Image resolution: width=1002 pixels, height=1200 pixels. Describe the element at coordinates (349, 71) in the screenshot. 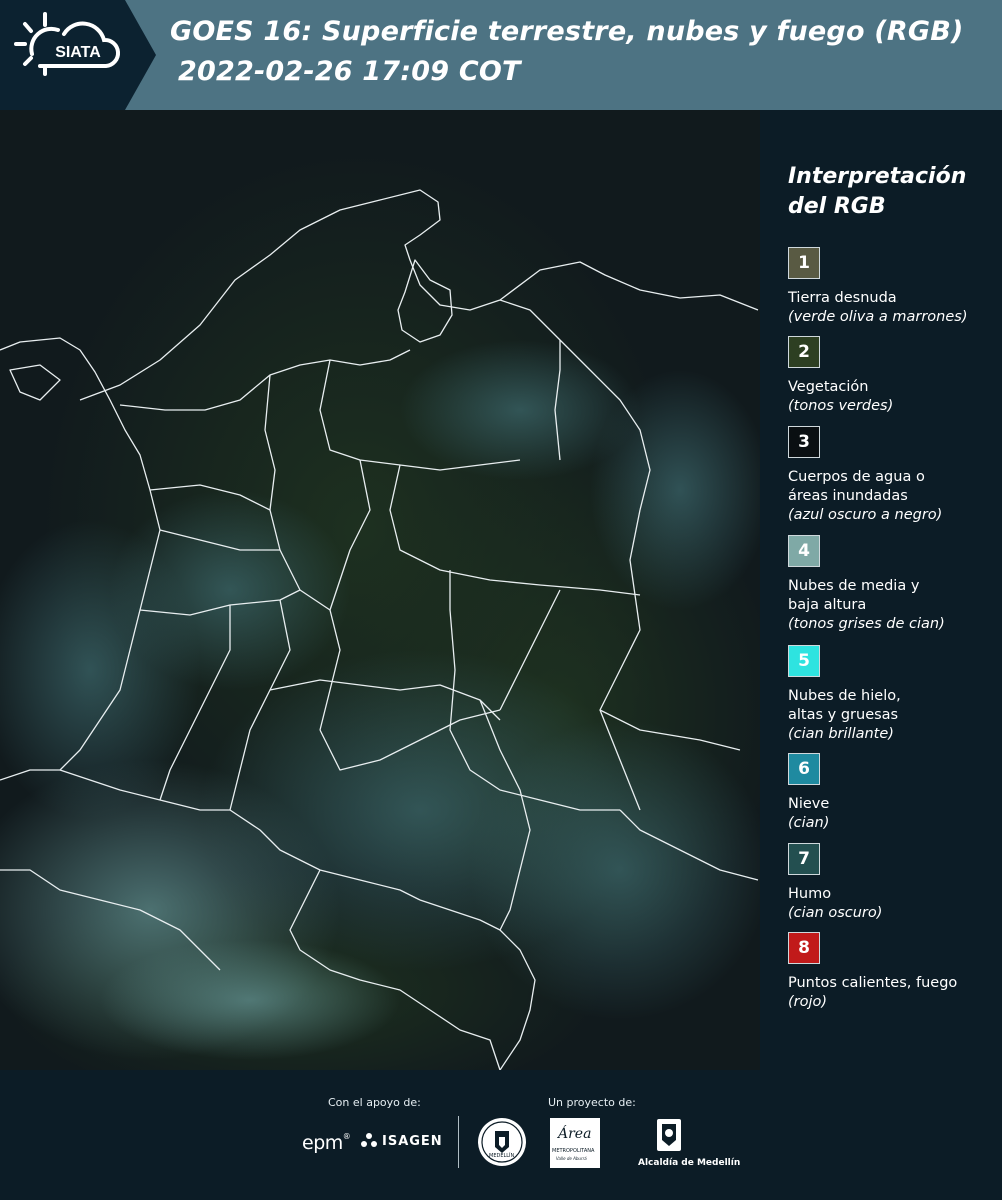

I see `timestamp: 2022-02-26 17:09 COT` at that location.